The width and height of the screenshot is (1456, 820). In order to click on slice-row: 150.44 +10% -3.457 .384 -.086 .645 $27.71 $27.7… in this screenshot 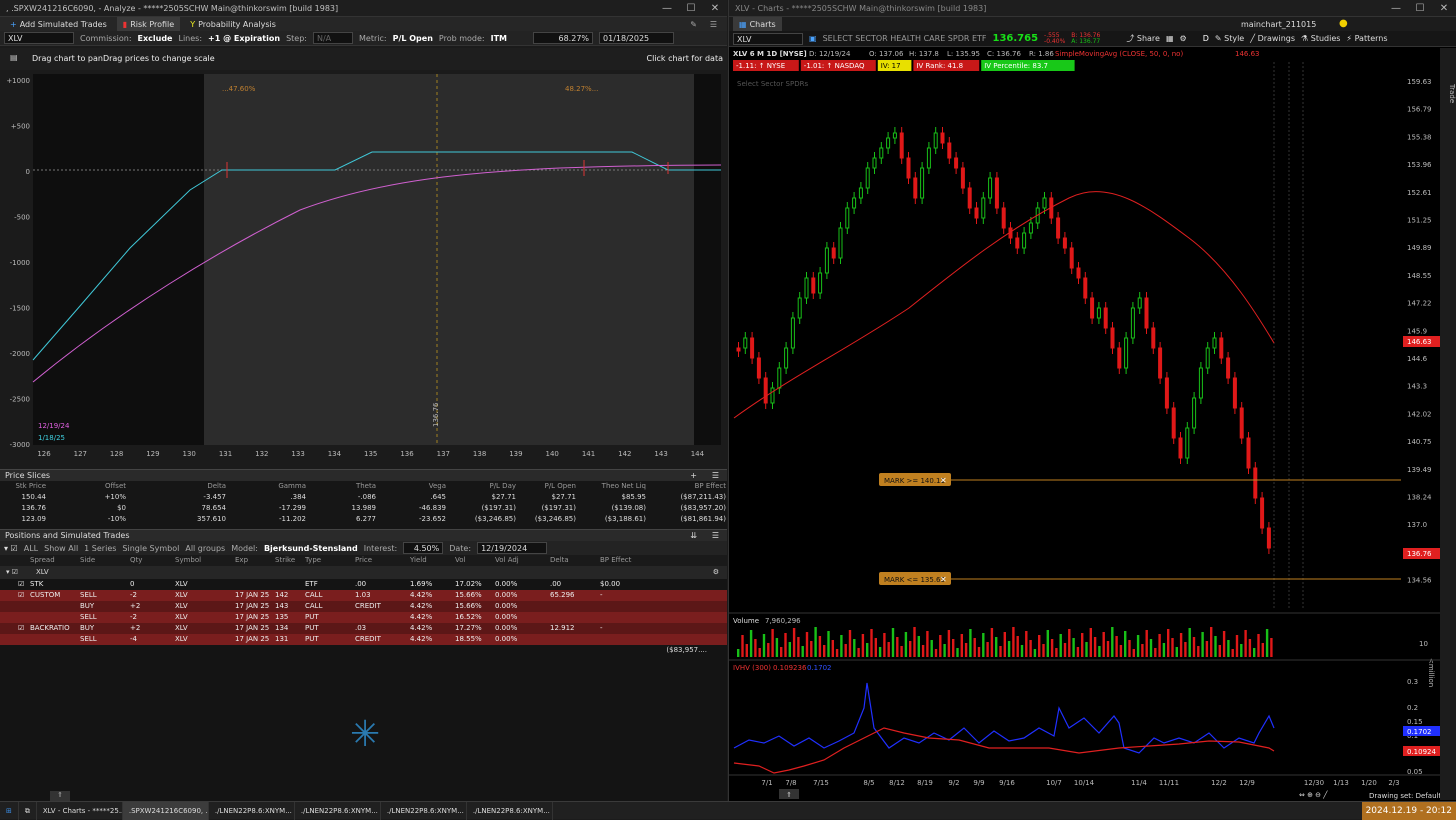, I will do `click(366, 497)`.